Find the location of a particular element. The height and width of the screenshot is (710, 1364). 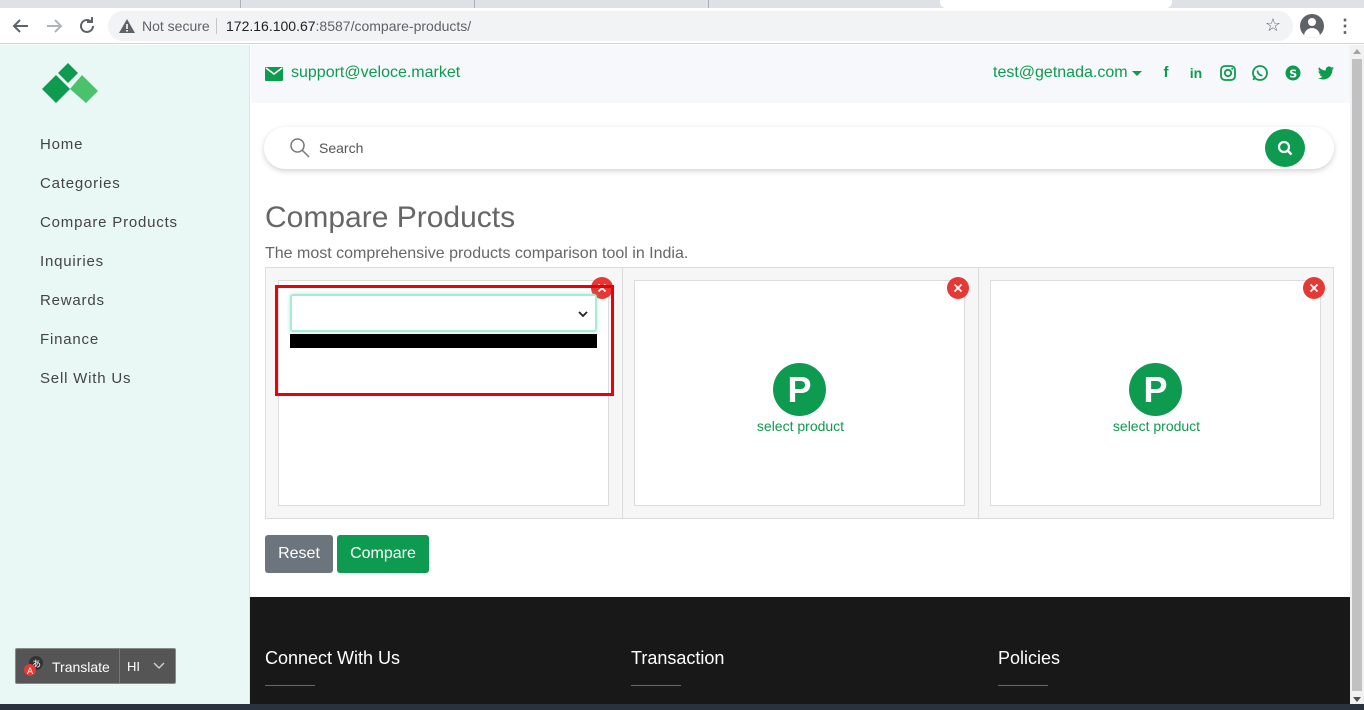

remove-slot-2-button is located at coordinates (958, 288).